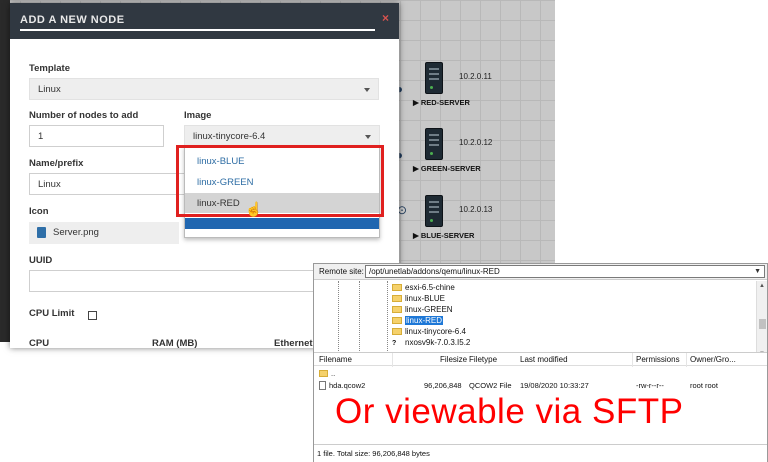 Image resolution: width=768 pixels, height=462 pixels. What do you see at coordinates (658, 359) in the screenshot?
I see `column-permissions: Permissions` at bounding box center [658, 359].